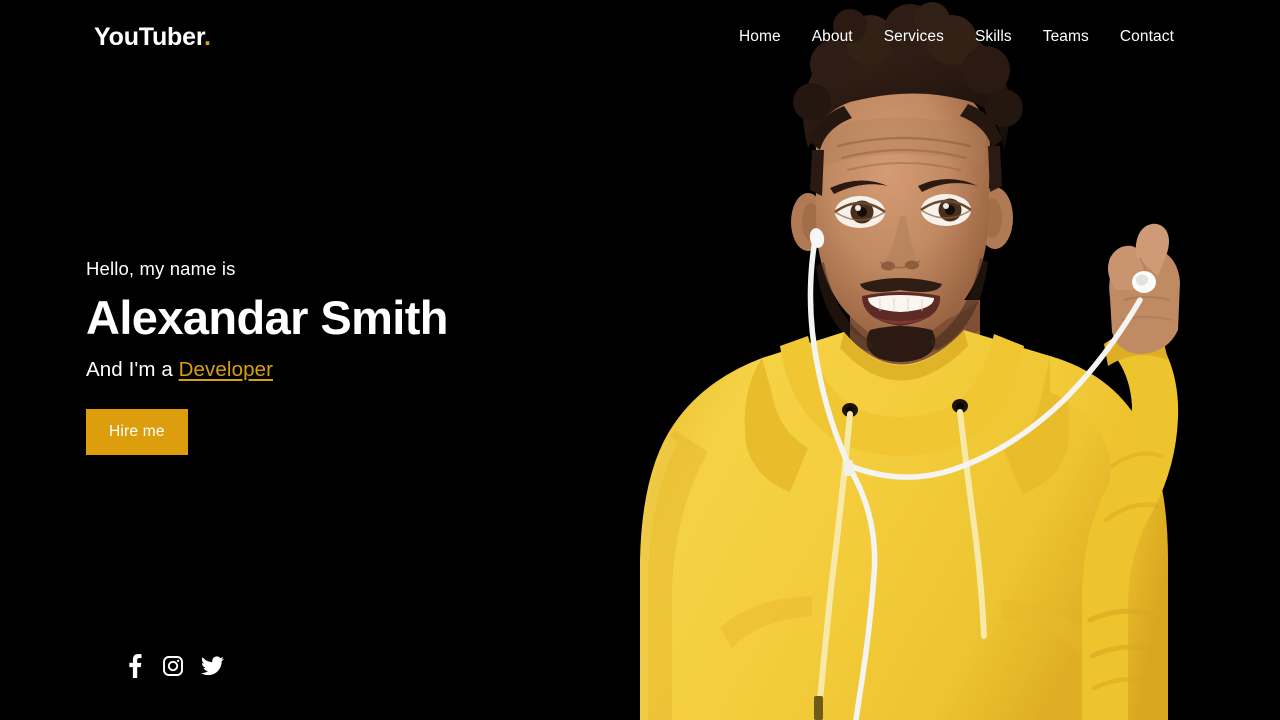  I want to click on nav-link-about: About, so click(832, 36).